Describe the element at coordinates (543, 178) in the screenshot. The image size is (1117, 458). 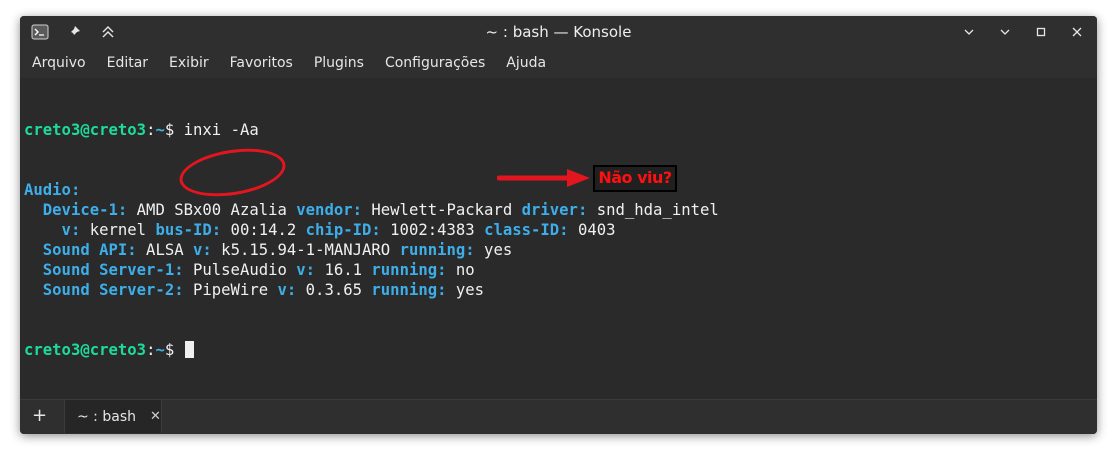
I see `arrow-icon` at that location.